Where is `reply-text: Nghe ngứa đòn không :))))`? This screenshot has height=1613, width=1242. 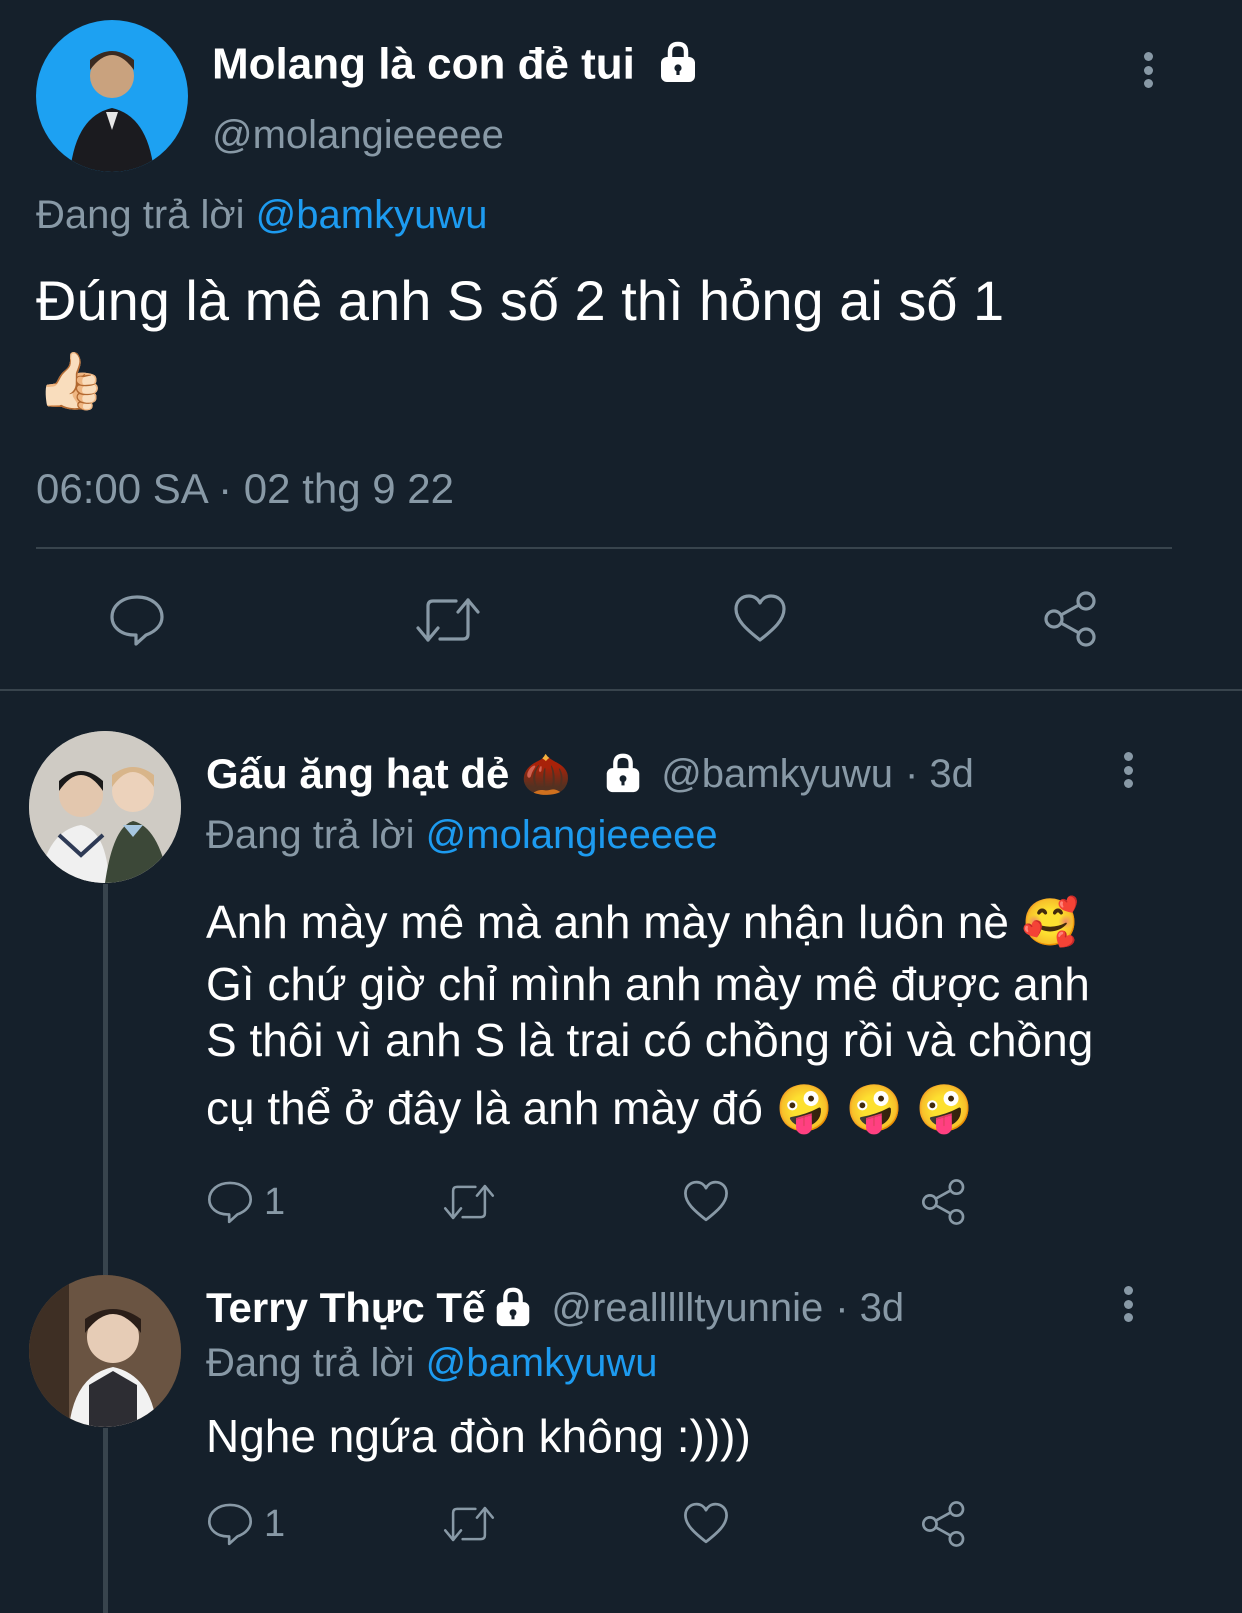 reply-text: Nghe ngứa đòn không :)))) is located at coordinates (478, 1436).